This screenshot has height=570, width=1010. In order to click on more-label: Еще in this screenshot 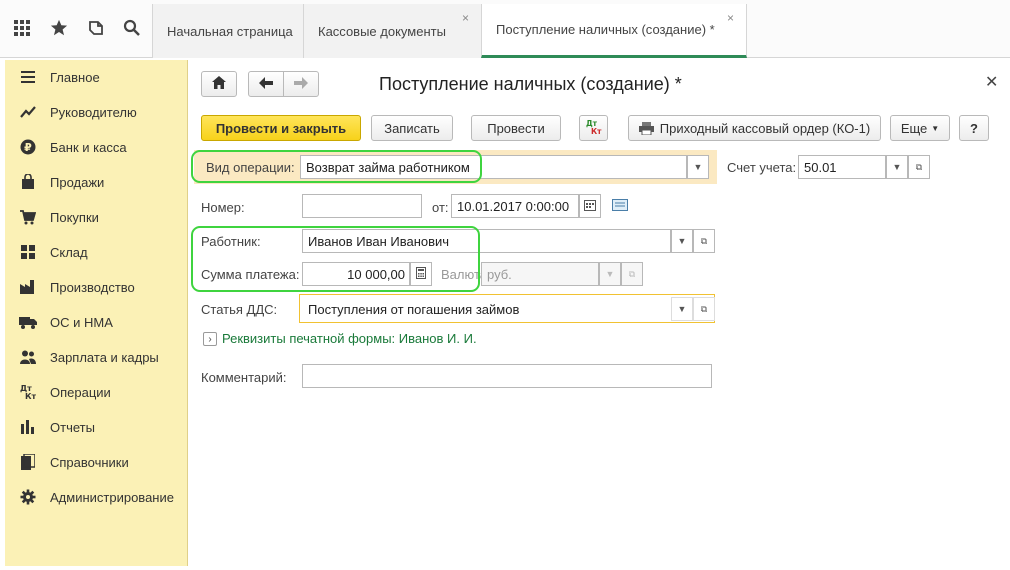, I will do `click(914, 128)`.